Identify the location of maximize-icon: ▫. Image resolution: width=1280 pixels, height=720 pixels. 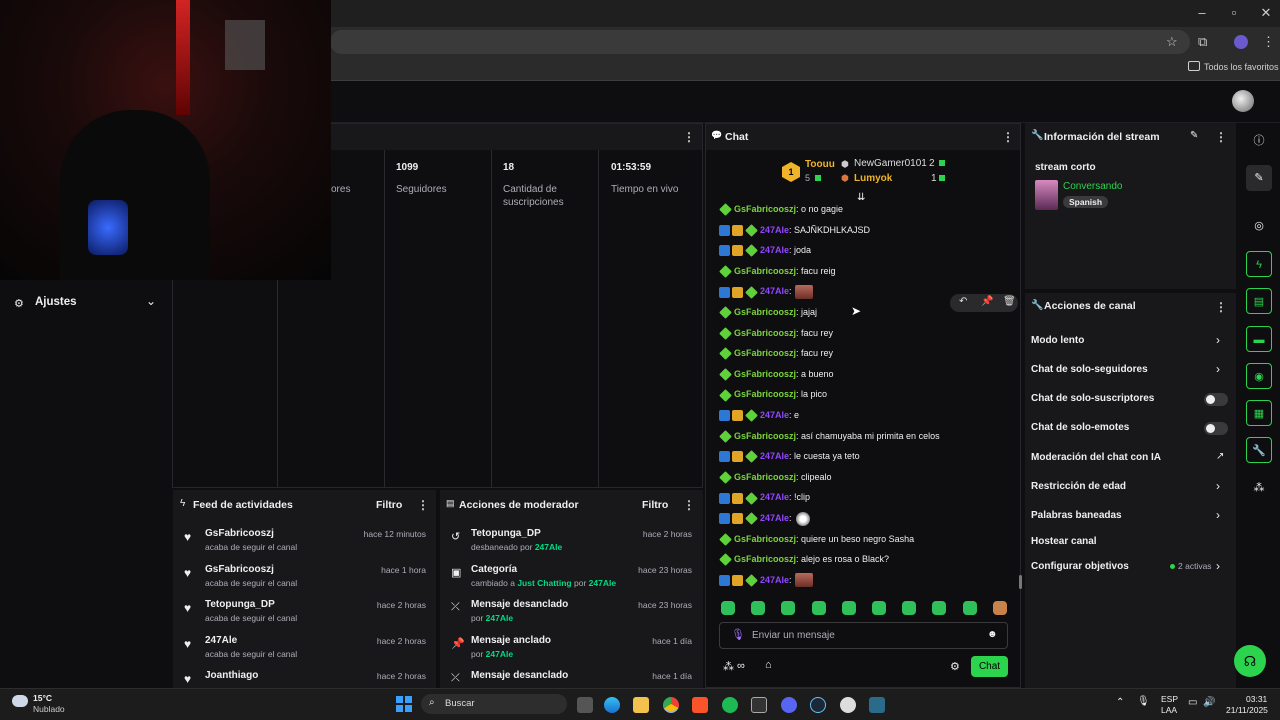
(1234, 12).